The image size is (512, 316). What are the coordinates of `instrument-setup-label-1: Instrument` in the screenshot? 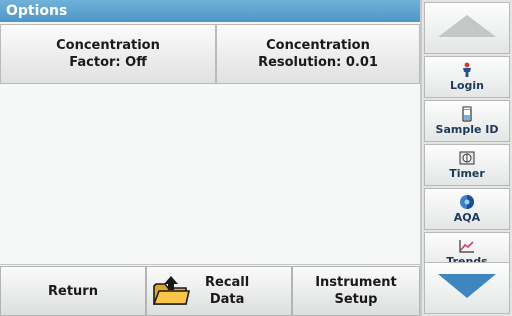 It's located at (356, 282).